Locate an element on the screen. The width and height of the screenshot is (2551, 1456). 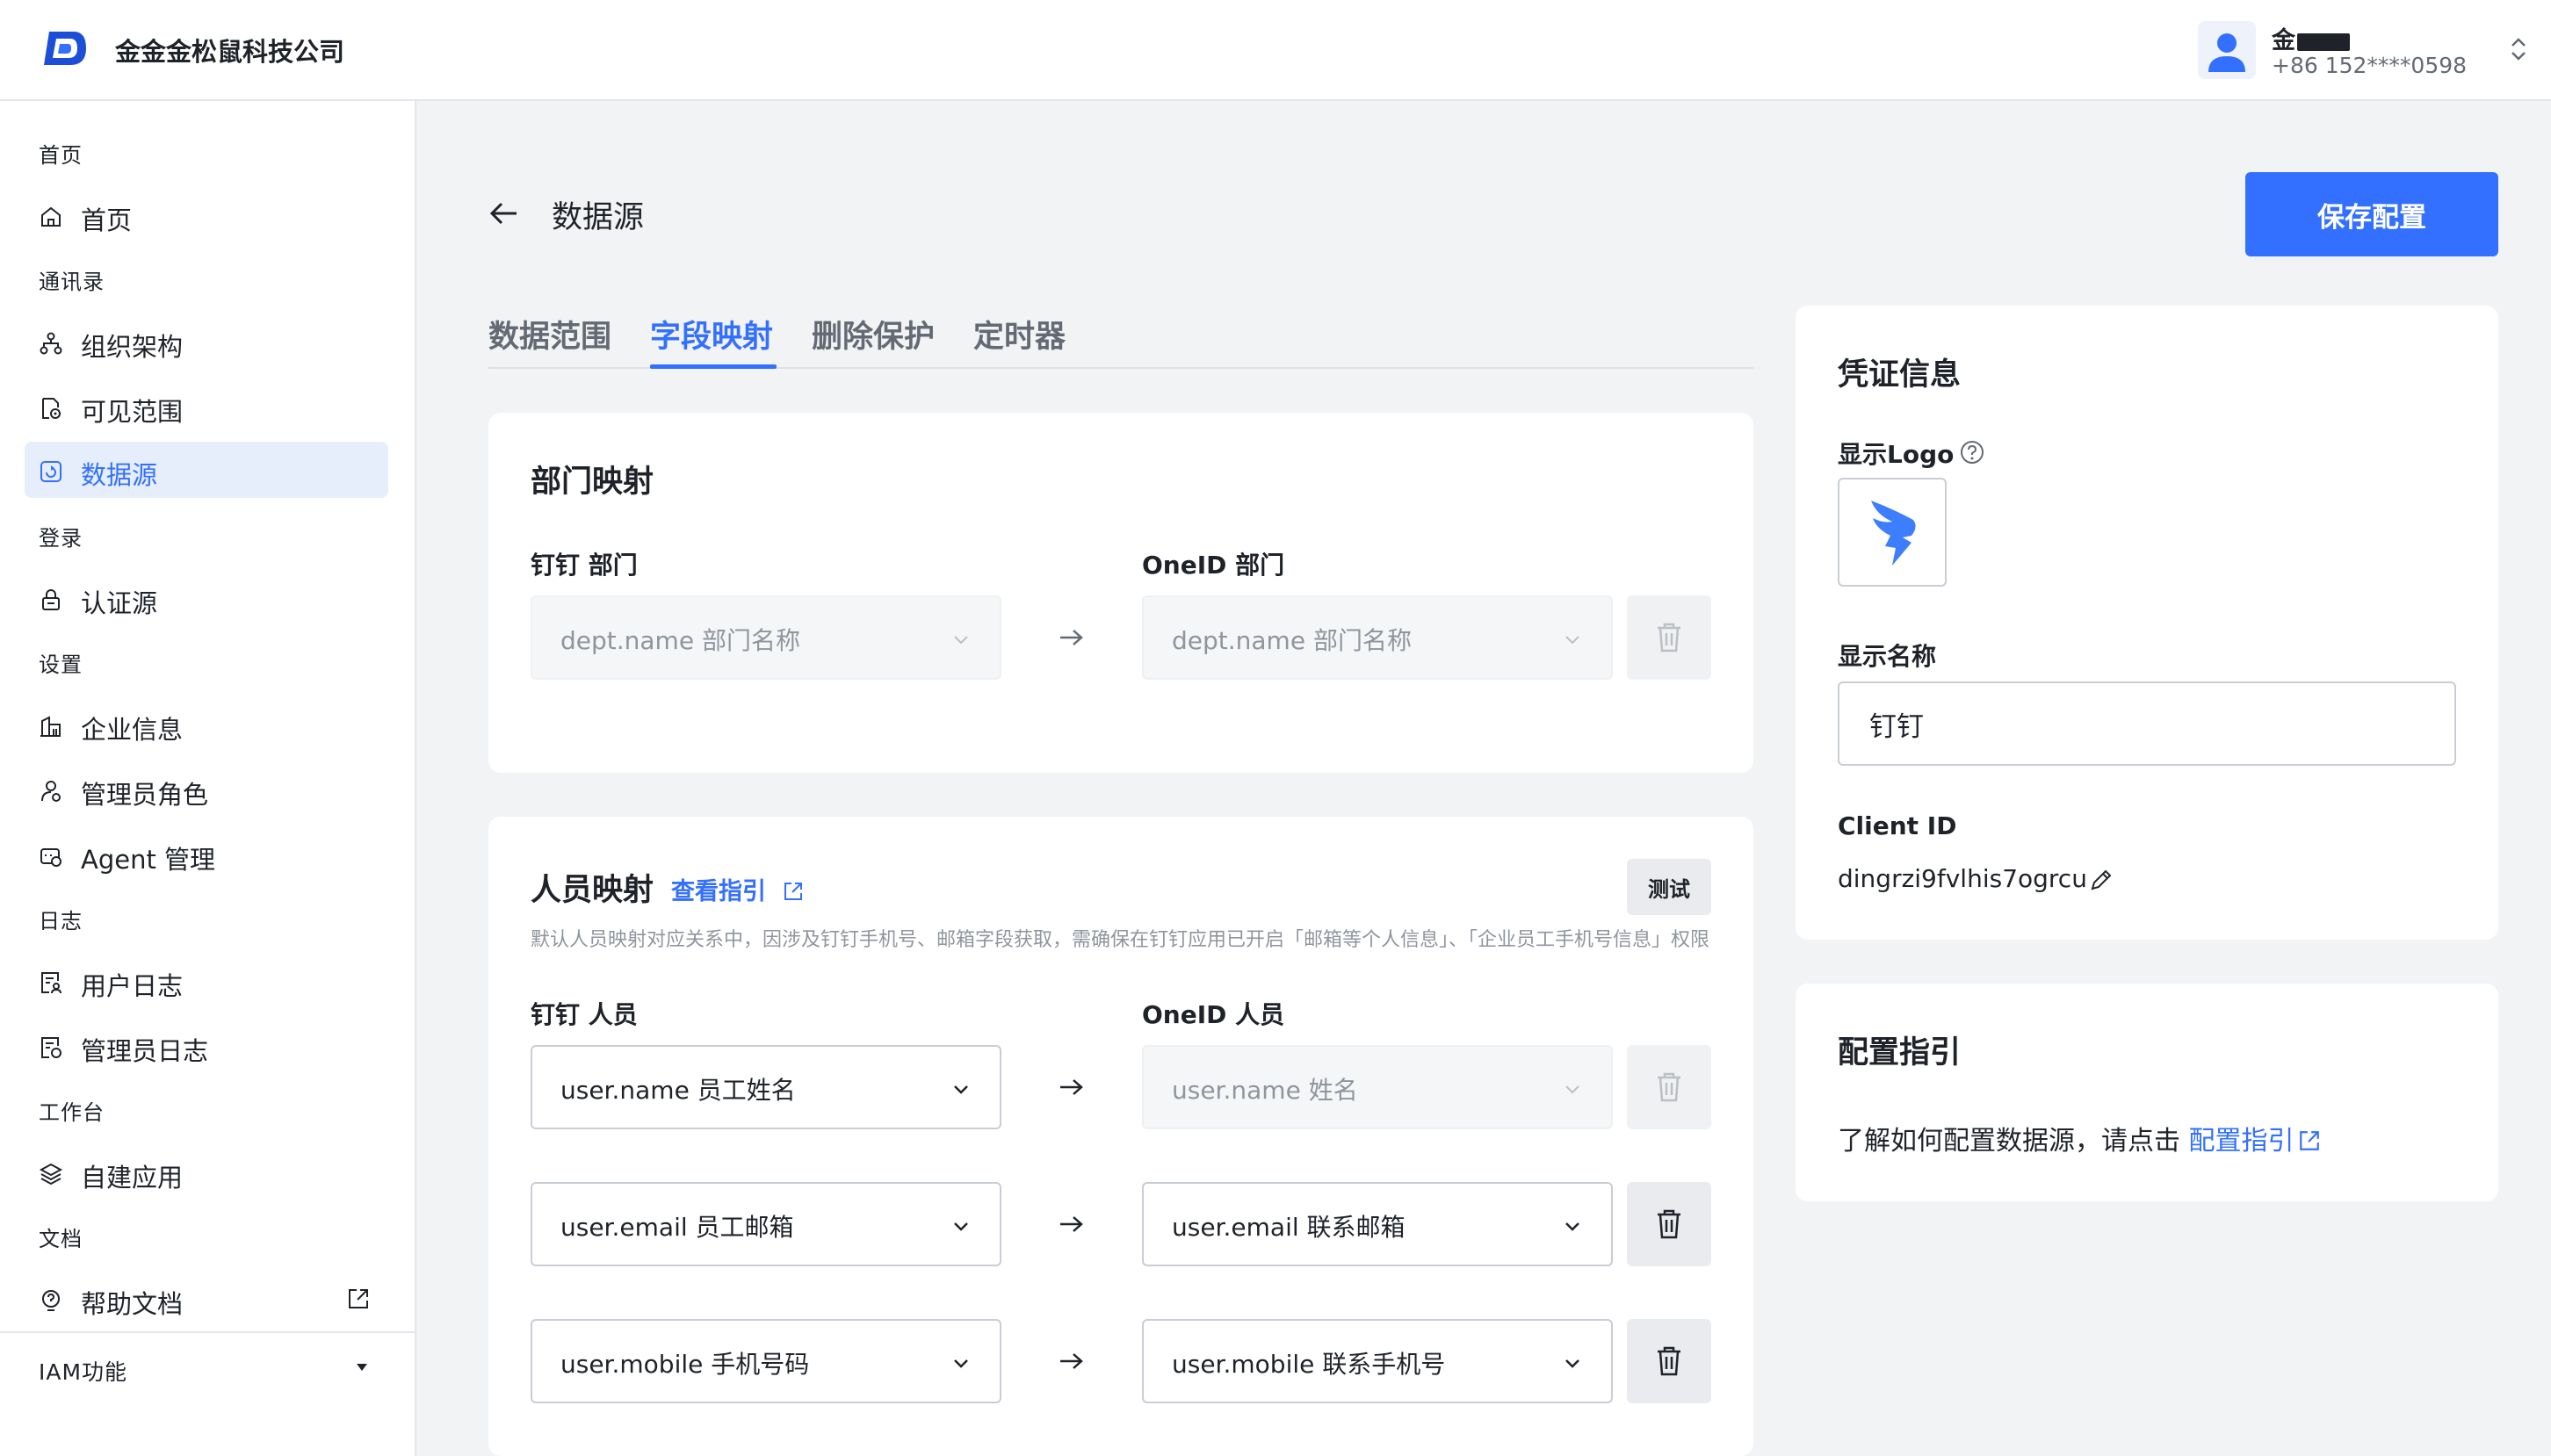
oneid-dept-select: dept.name 部门名称 is located at coordinates (1378, 637).